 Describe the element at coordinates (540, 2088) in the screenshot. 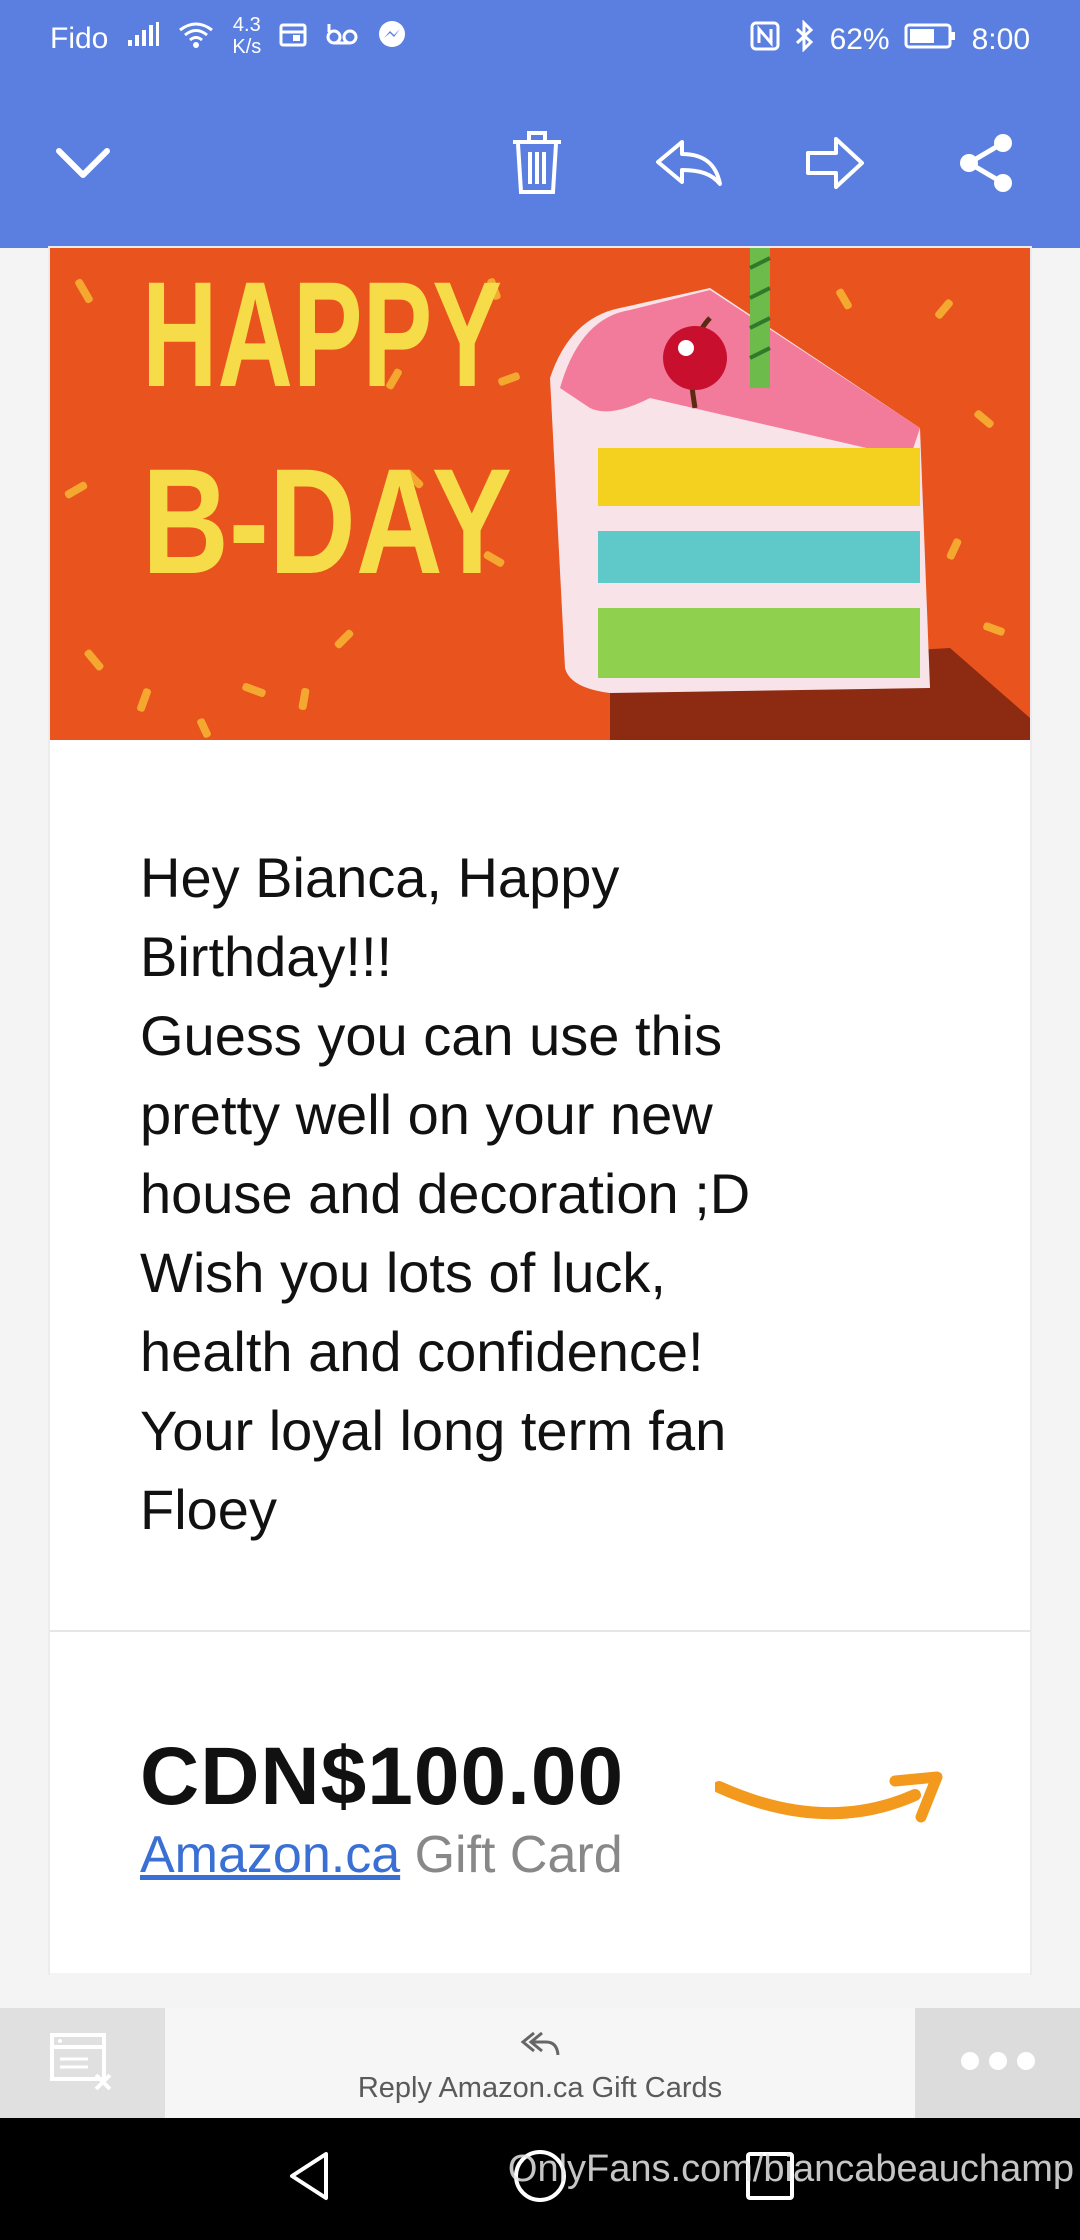

I see `reply-label: Reply Amazon.ca Gift Cards` at that location.